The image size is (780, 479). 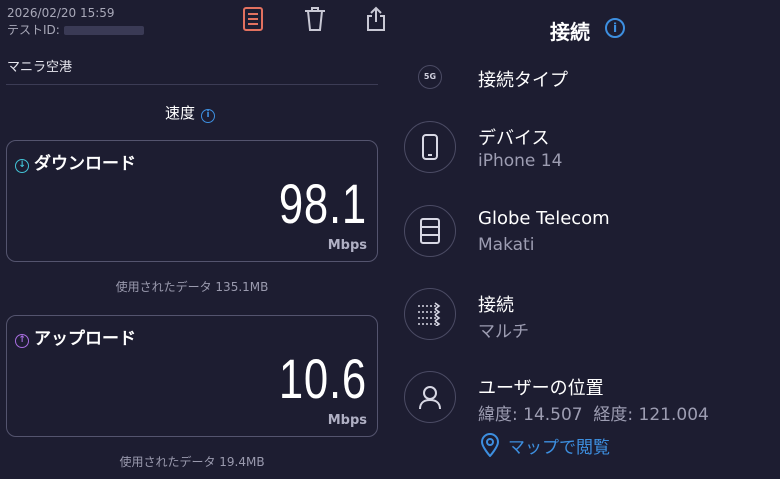 What do you see at coordinates (192, 201) in the screenshot?
I see `download-card: ↓ ダウンロード 98.1 Mbps` at bounding box center [192, 201].